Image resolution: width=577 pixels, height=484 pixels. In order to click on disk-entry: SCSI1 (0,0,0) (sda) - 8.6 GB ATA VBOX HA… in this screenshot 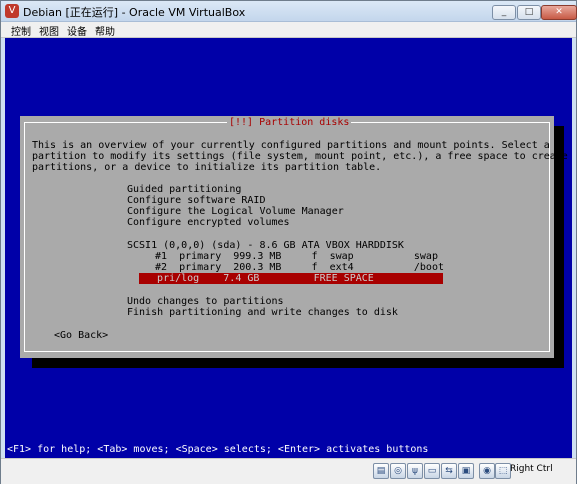, I will do `click(265, 245)`.